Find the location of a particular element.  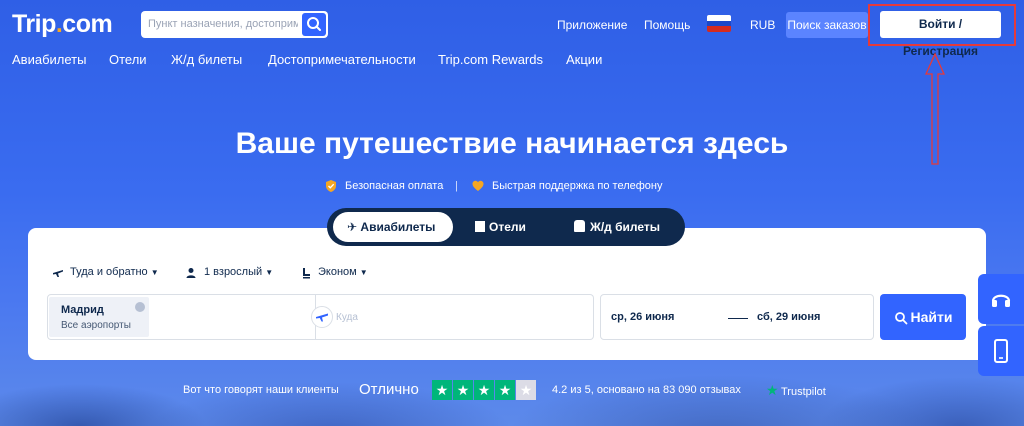

reviews-intro: Вот что говорят наши клиенты is located at coordinates (261, 390).